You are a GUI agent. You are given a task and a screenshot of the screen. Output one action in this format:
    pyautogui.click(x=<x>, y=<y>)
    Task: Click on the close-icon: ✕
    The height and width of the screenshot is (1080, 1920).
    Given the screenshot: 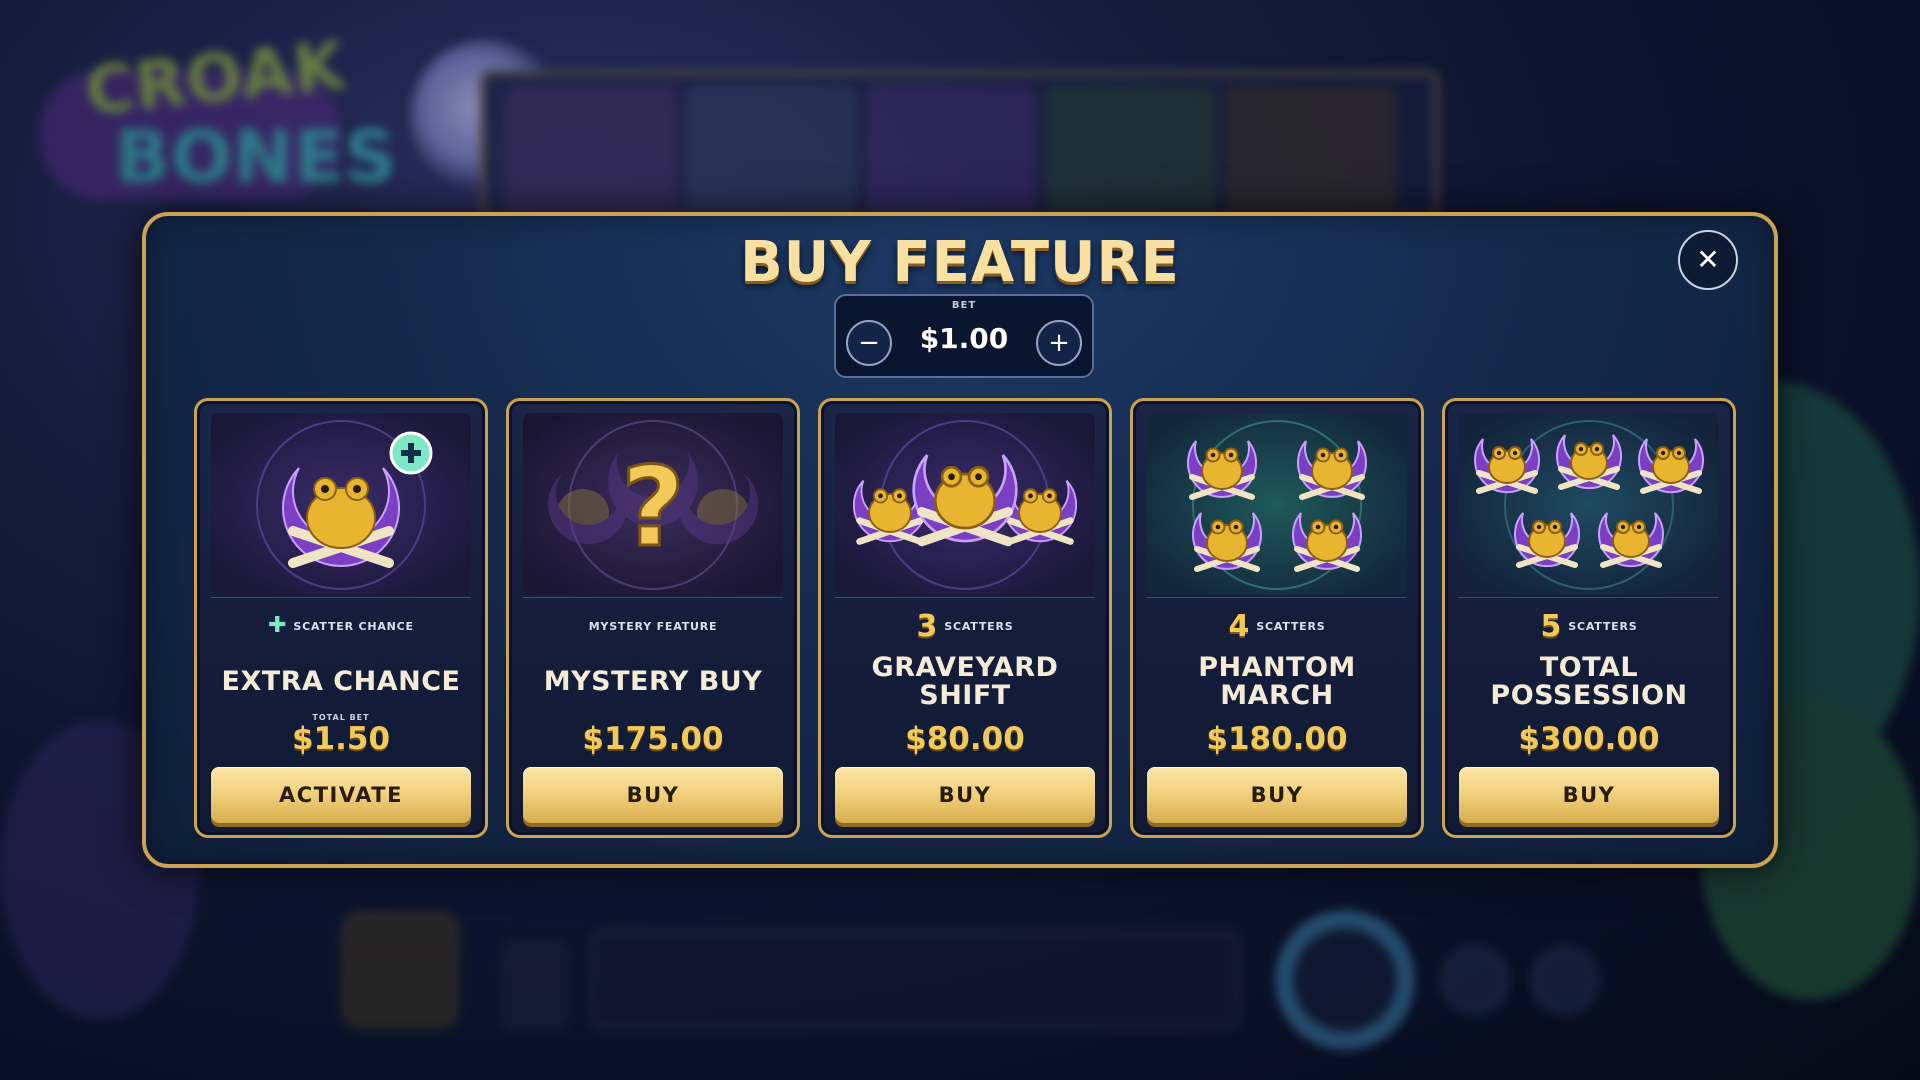 What is the action you would take?
    pyautogui.click(x=1708, y=259)
    